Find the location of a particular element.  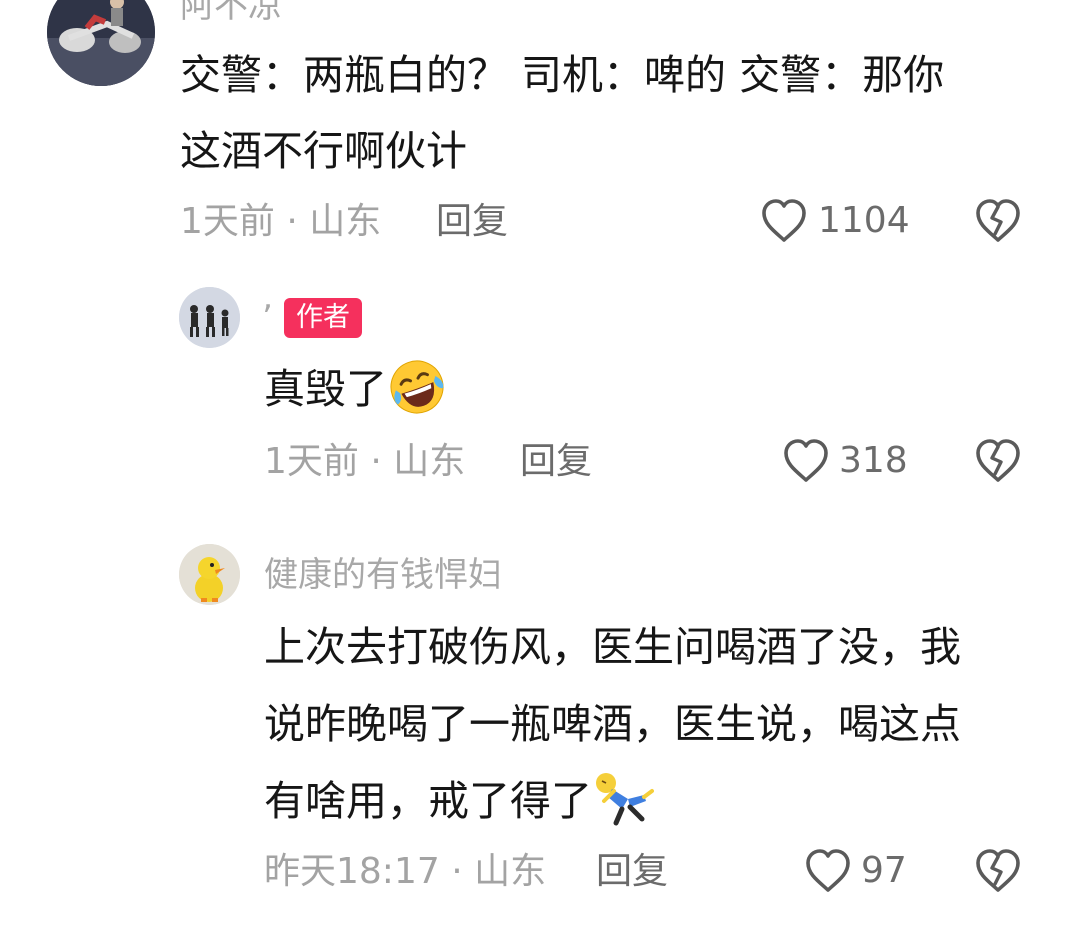

like-count: 318 is located at coordinates (873, 460).